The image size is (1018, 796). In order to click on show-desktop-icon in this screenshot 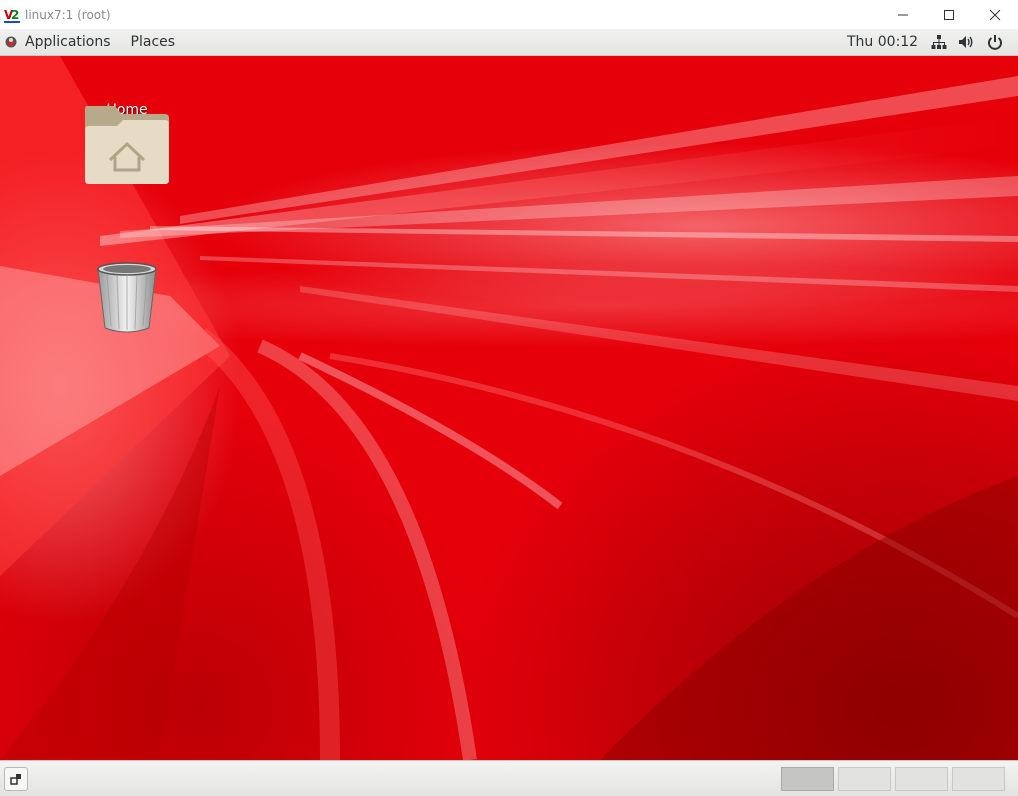, I will do `click(15, 779)`.